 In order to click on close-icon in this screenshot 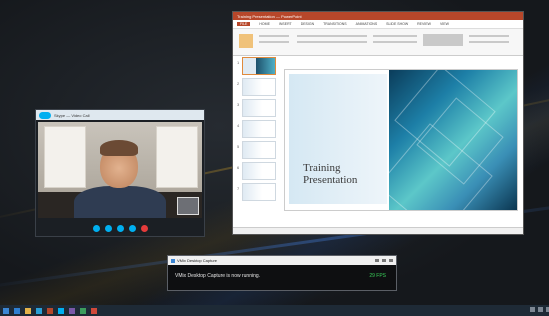, I will do `click(391, 260)`.